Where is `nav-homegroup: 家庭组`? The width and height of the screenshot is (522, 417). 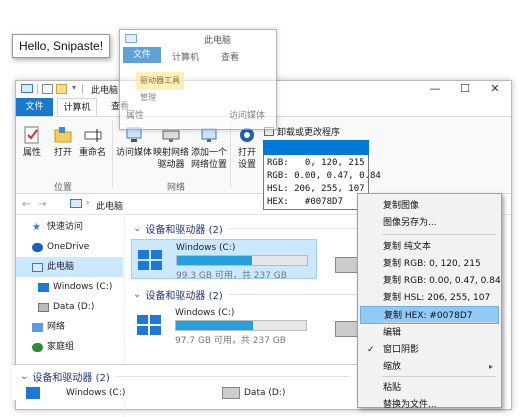 nav-homegroup: 家庭组 is located at coordinates (69, 347).